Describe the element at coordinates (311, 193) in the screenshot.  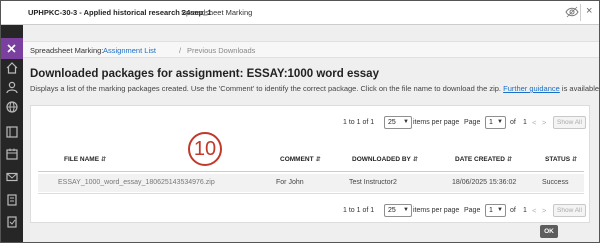
I see `row-divider` at that location.